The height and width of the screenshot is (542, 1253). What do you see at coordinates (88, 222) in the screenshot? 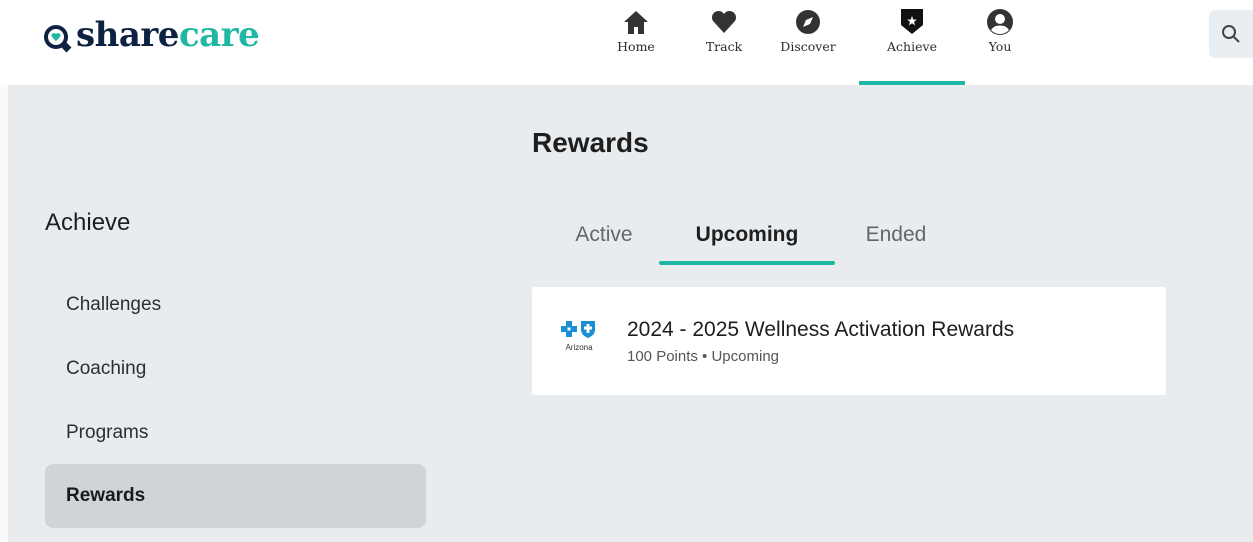
I see `sidebar-title: Achieve` at bounding box center [88, 222].